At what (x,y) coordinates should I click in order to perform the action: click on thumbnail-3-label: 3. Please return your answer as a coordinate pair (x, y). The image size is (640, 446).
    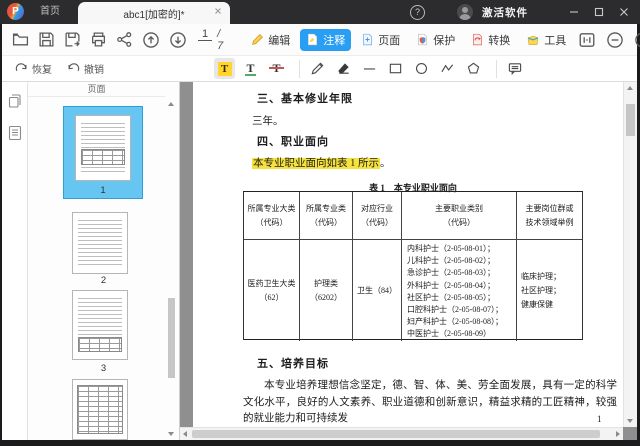
    Looking at the image, I should click on (103, 368).